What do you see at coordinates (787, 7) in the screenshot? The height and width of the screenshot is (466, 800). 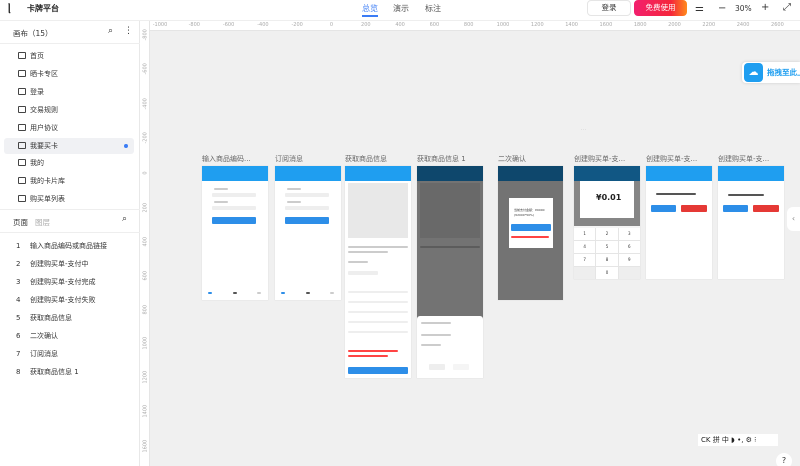 I see `fullscreen-icon: ⤢` at bounding box center [787, 7].